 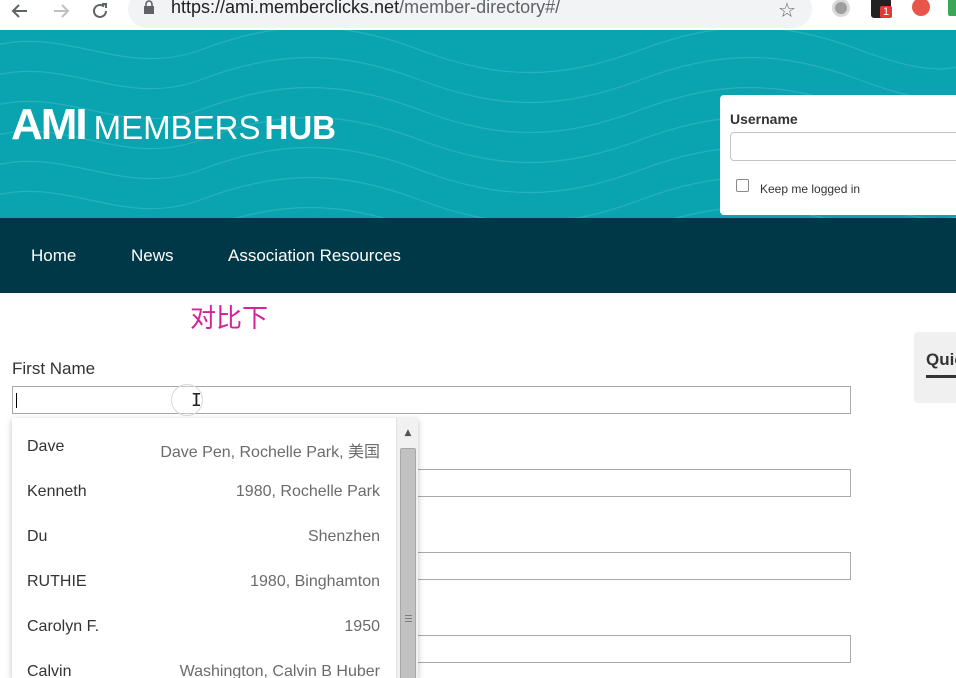 What do you see at coordinates (941, 359) in the screenshot?
I see `quick-search-title: Quic` at bounding box center [941, 359].